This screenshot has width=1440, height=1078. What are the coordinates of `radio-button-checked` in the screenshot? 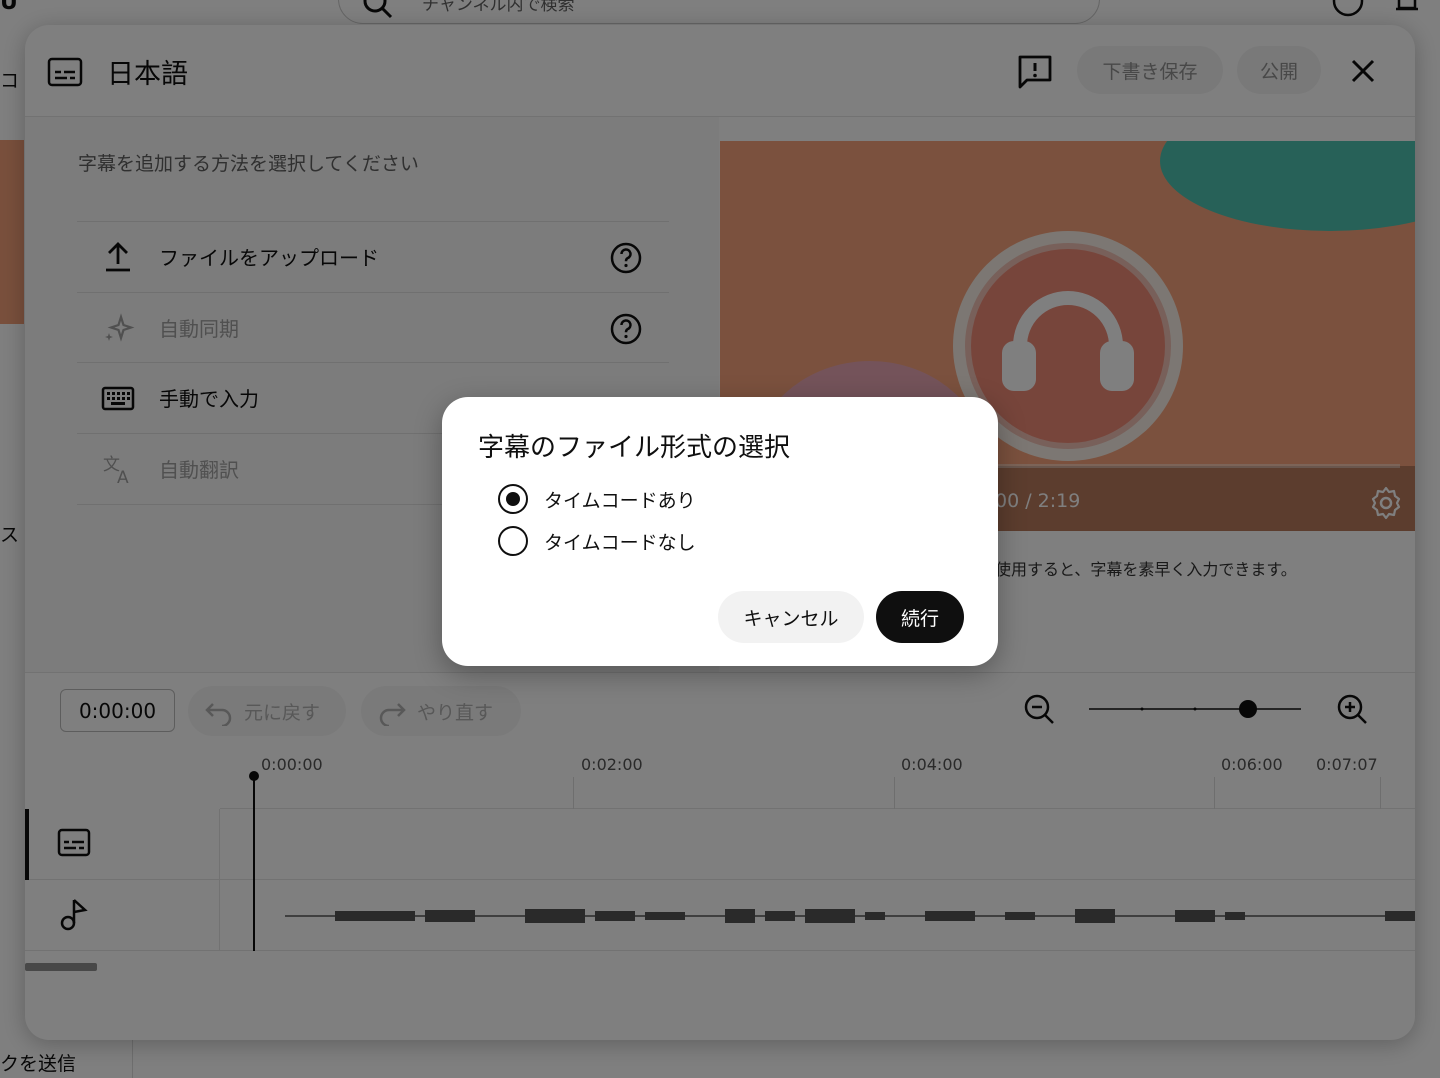 It's located at (513, 499).